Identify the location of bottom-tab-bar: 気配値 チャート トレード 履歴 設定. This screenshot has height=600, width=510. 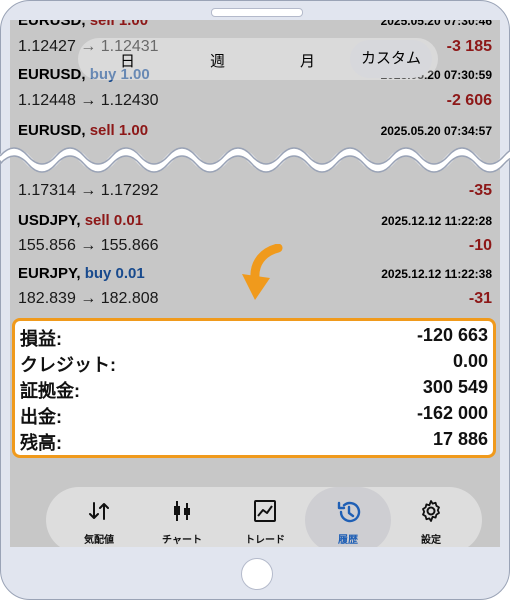
(264, 517).